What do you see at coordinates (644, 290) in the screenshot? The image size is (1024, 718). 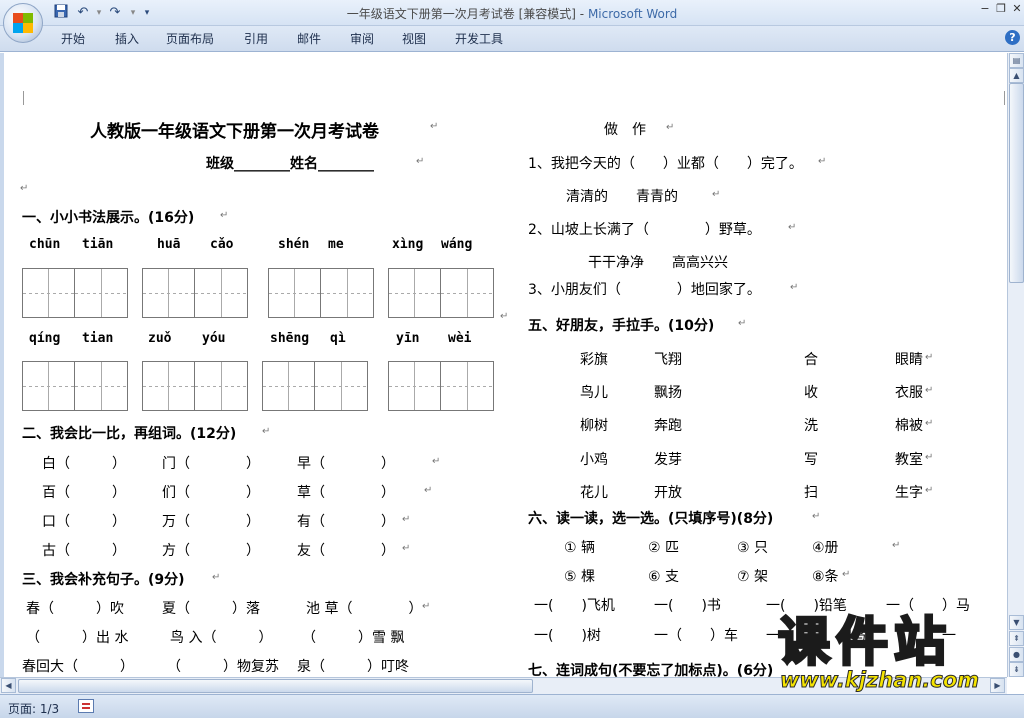 I see `question-3: 3、小朋友们（ ）地回家了。` at bounding box center [644, 290].